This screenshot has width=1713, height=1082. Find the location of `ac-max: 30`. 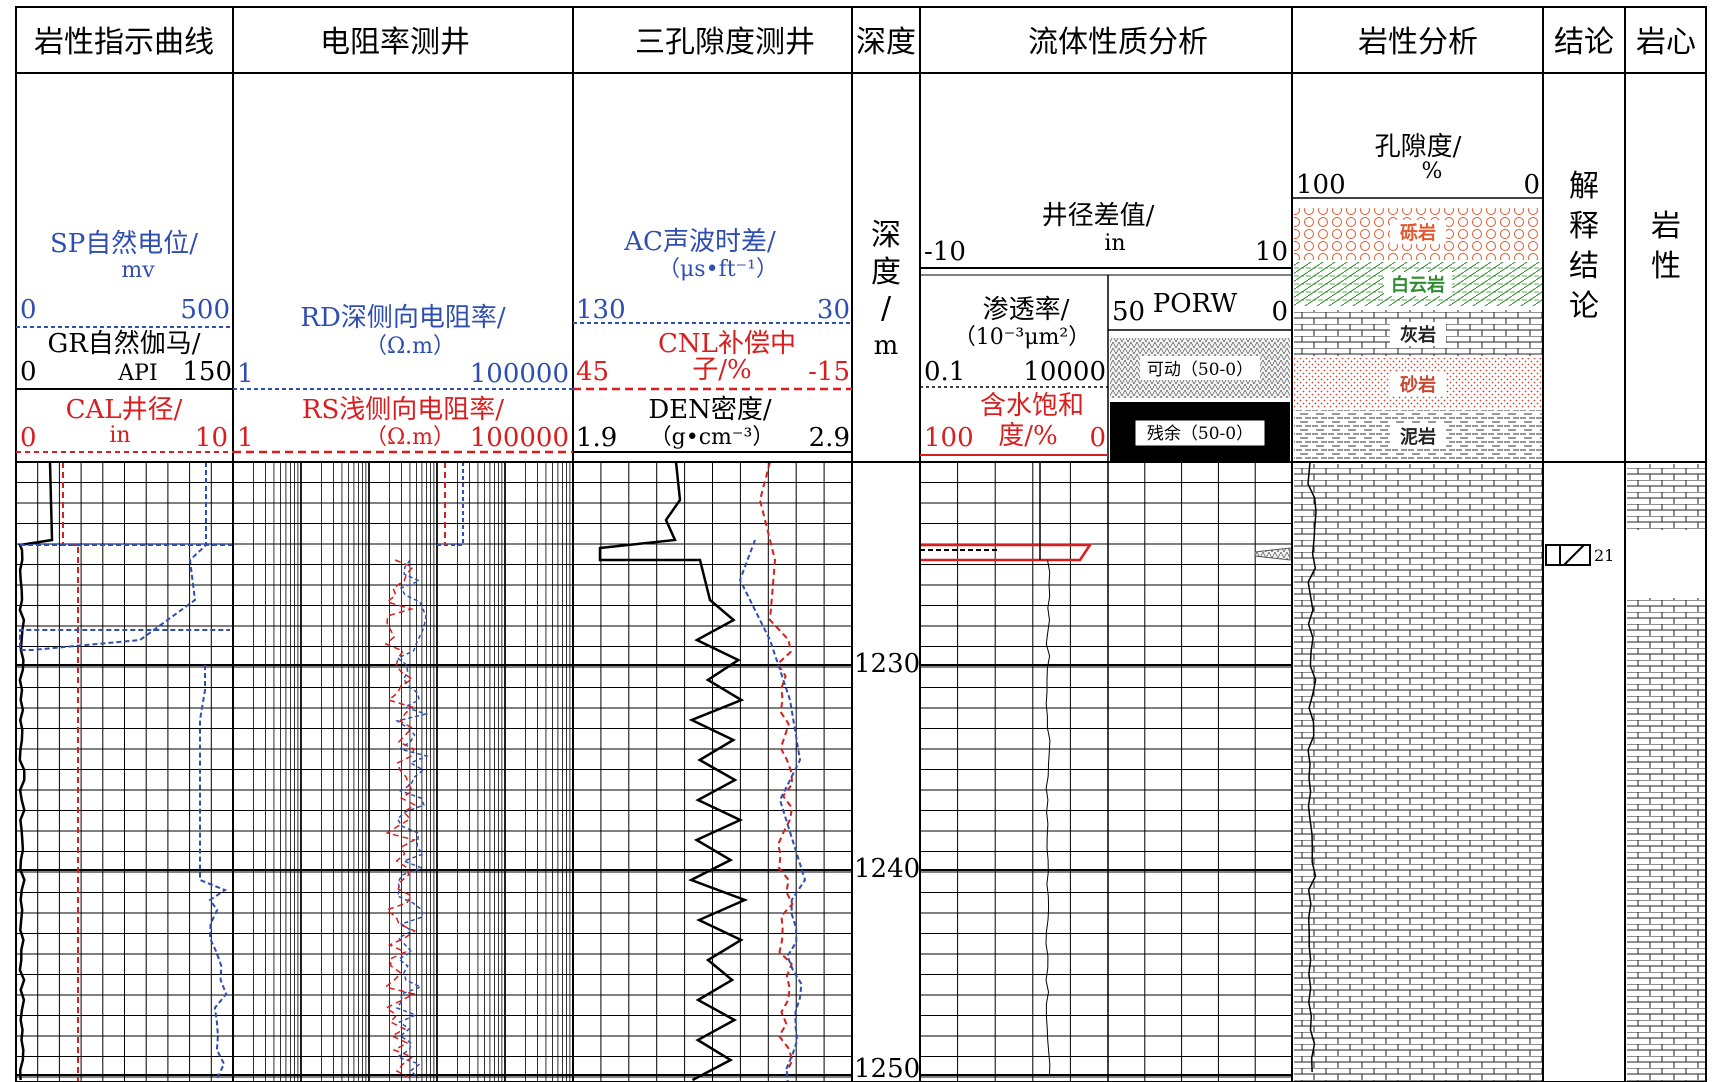

ac-max: 30 is located at coordinates (833, 310).